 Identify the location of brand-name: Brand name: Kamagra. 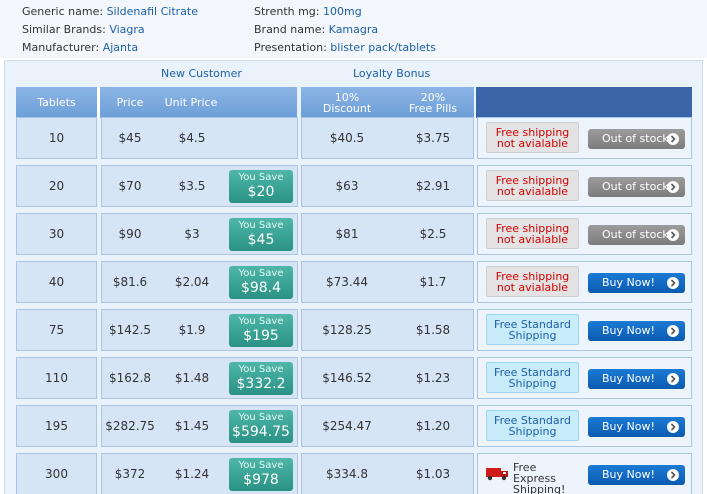
(316, 29).